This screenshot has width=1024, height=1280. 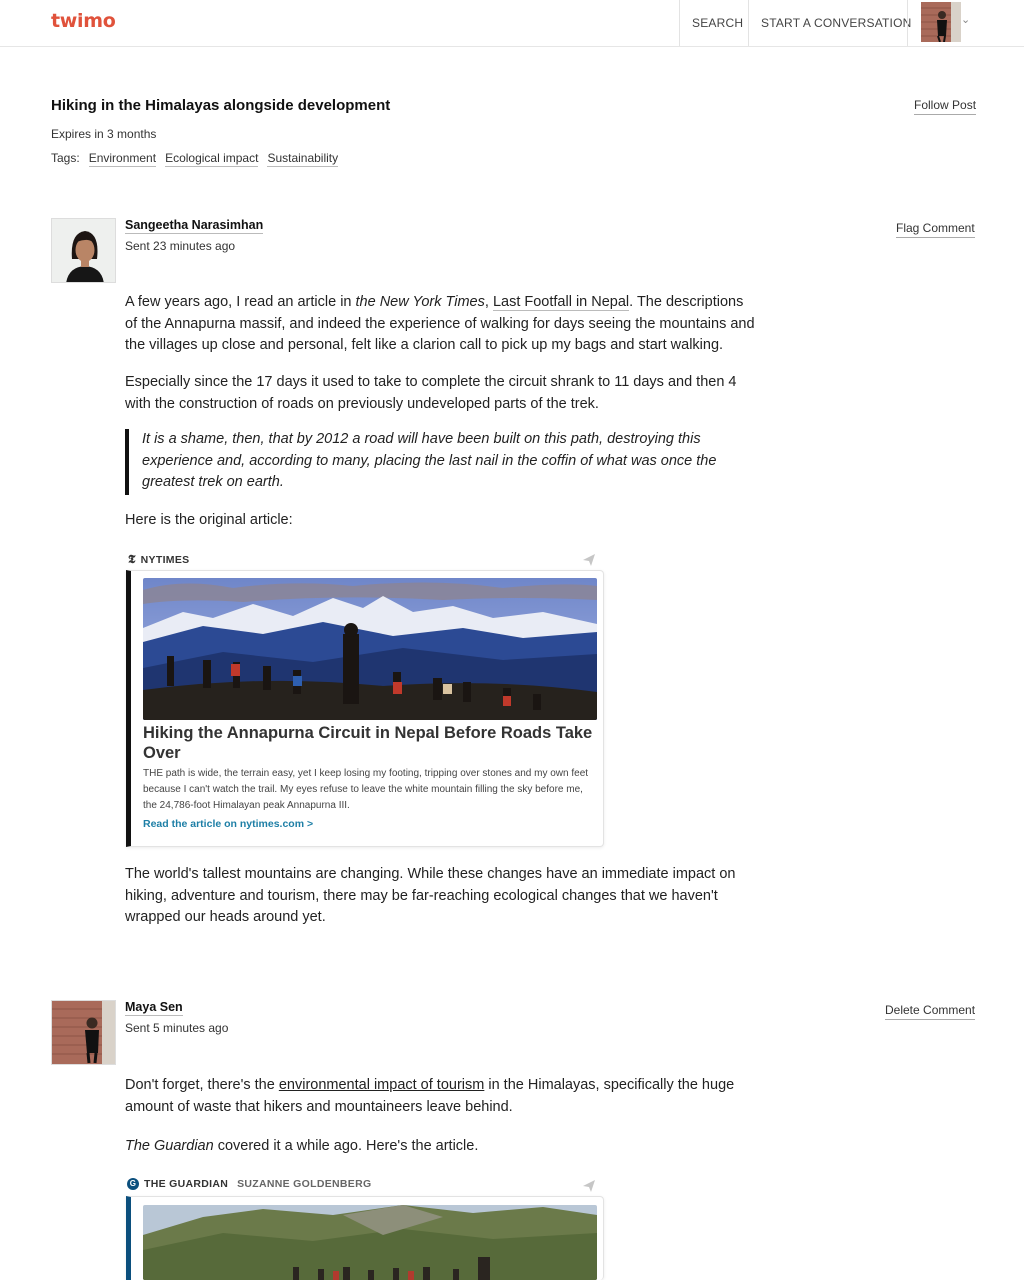 What do you see at coordinates (717, 23) in the screenshot?
I see `search-nav-link: SEARCH` at bounding box center [717, 23].